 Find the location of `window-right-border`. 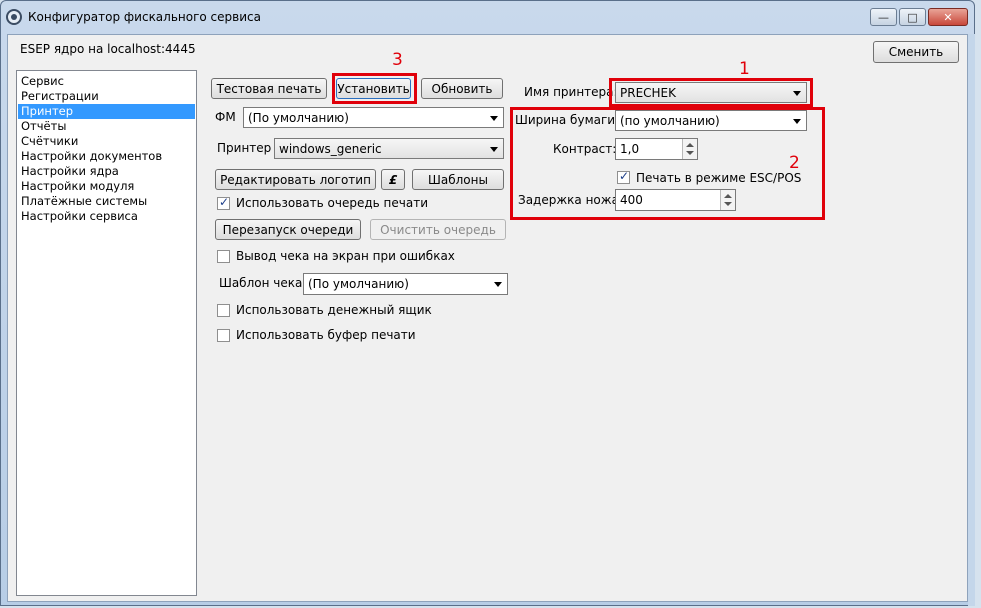

window-right-border is located at coordinates (971, 320).